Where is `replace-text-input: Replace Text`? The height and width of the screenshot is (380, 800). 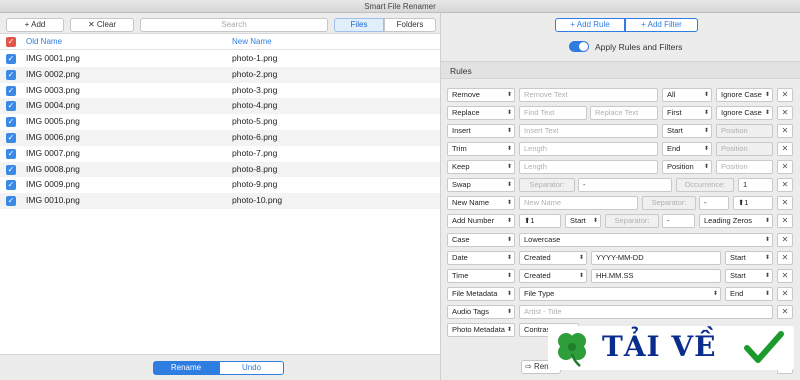
replace-text-input: Replace Text is located at coordinates (624, 113).